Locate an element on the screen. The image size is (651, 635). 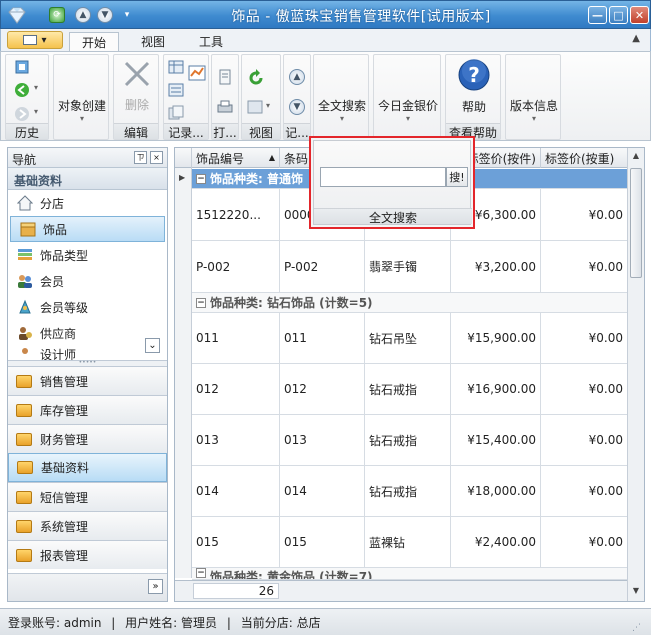
history-icon is located at coordinates (22, 67).